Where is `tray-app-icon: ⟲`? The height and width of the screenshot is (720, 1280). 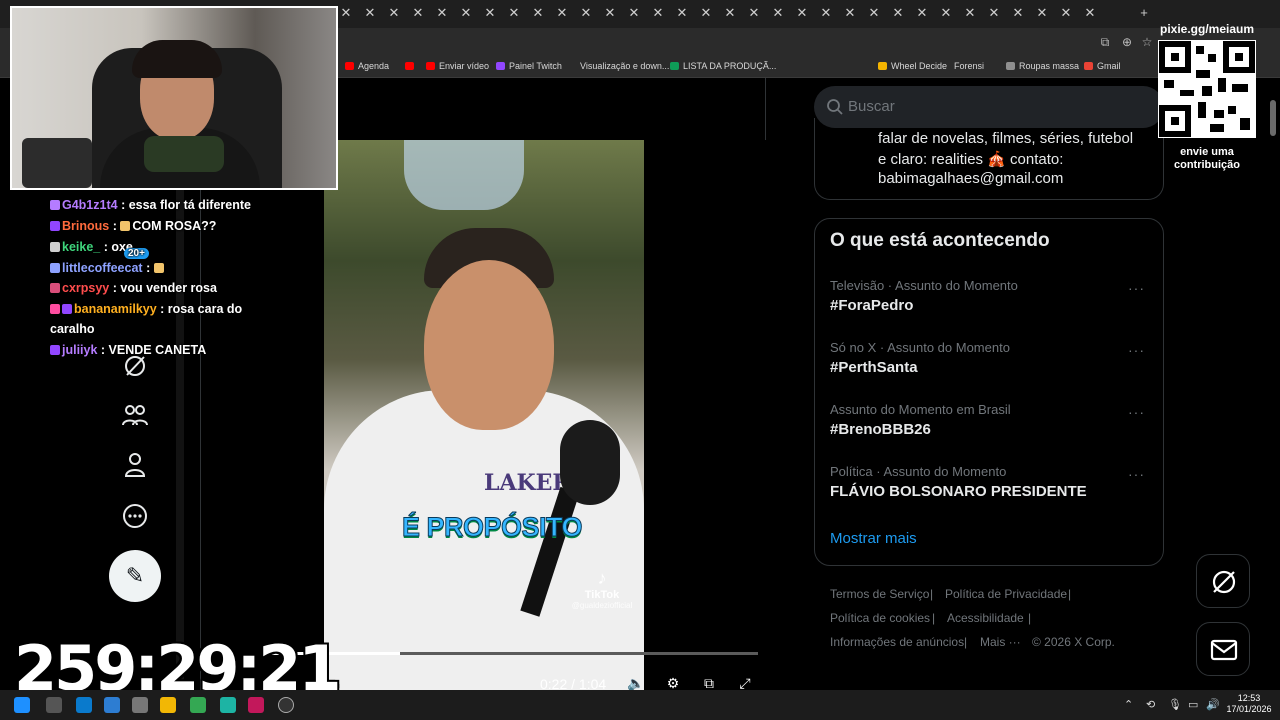
tray-app-icon: ⟲ is located at coordinates (1150, 704).